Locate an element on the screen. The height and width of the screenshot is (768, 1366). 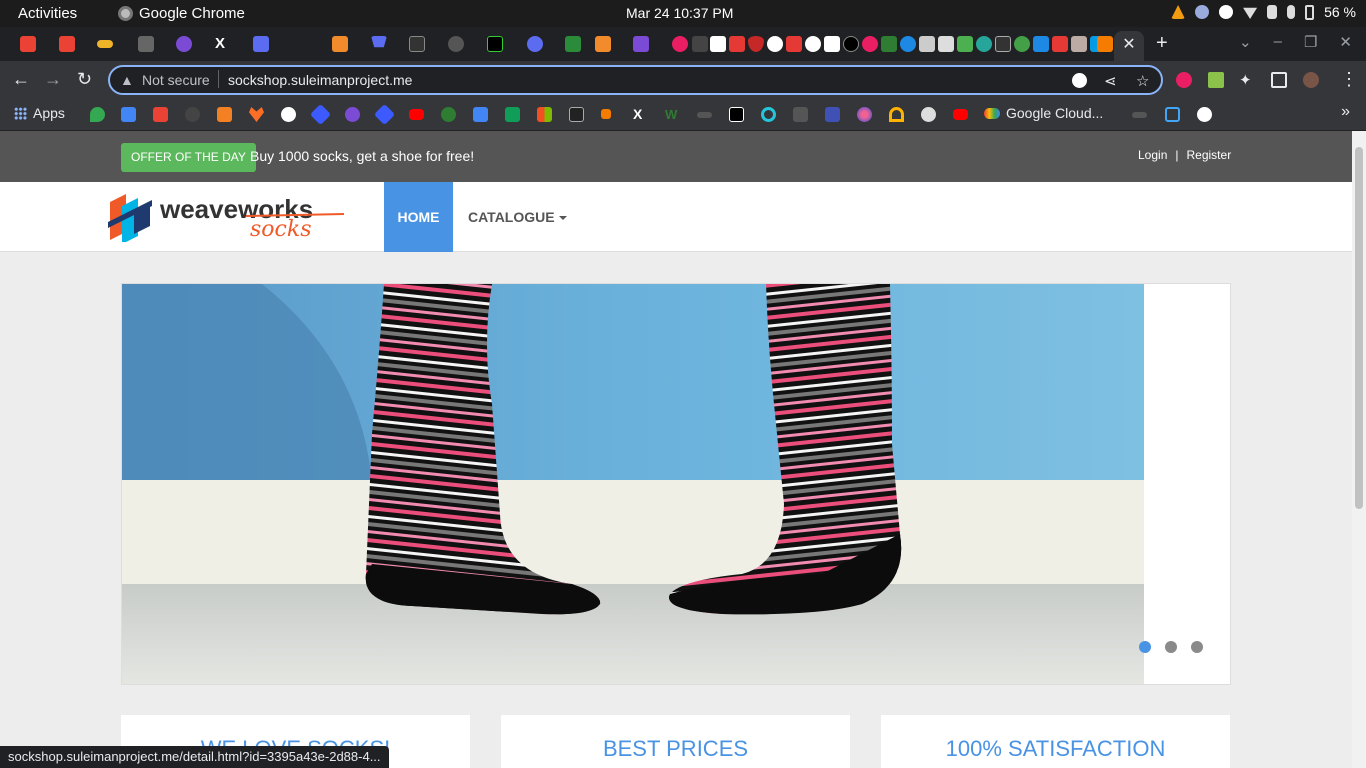
puzzle-icon: ✦ is located at coordinates (1245, 80).